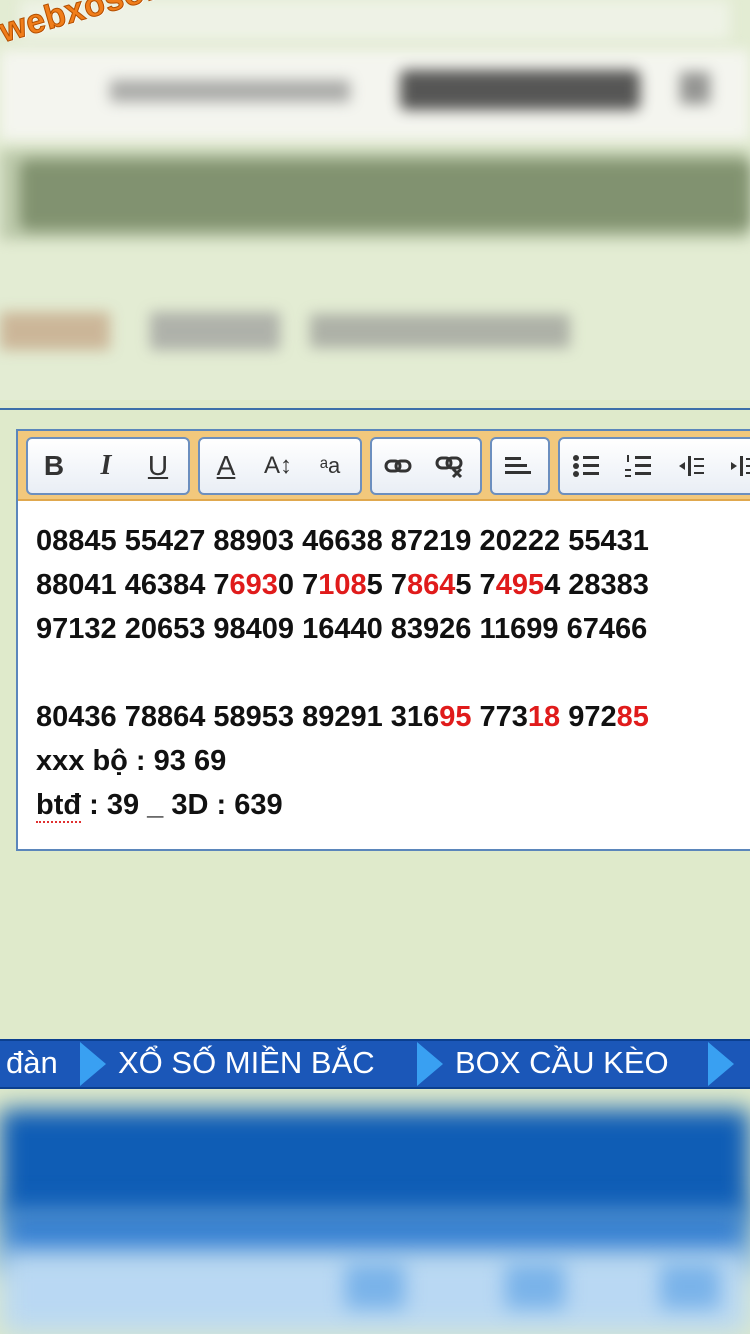 This screenshot has height=1334, width=750. What do you see at coordinates (562, 1063) in the screenshot?
I see `nav-item-box-cau-keo: BOX CẦU KÈO` at bounding box center [562, 1063].